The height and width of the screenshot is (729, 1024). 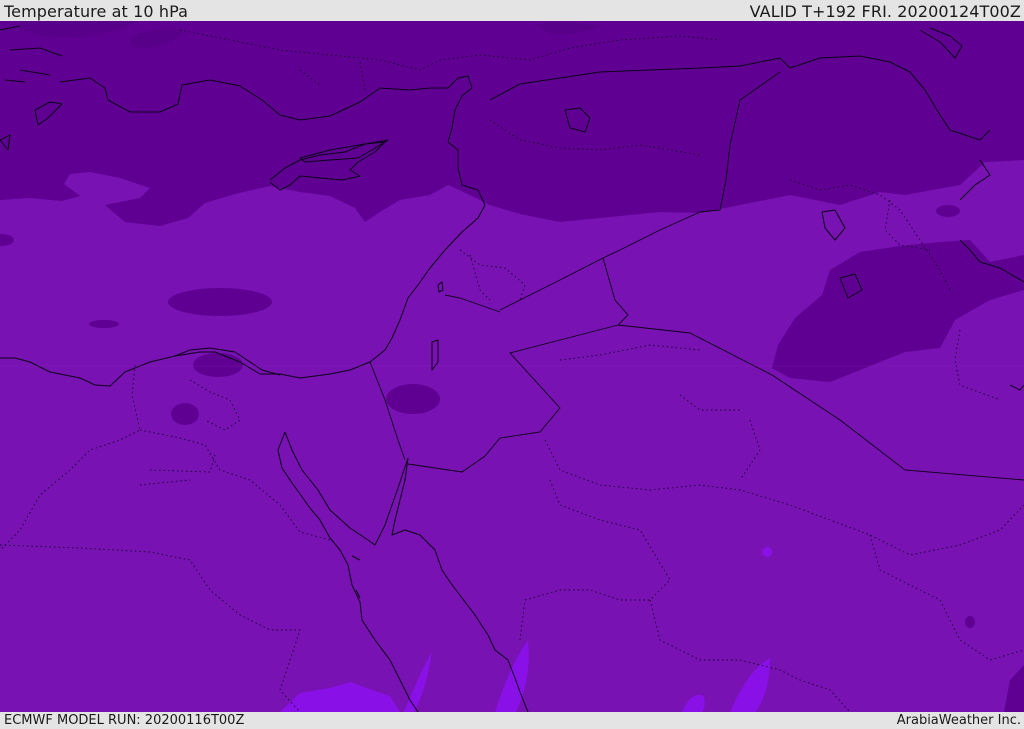 I want to click on model-run-label: ECMWF MODEL RUN: 20200116T00Z, so click(x=124, y=720).